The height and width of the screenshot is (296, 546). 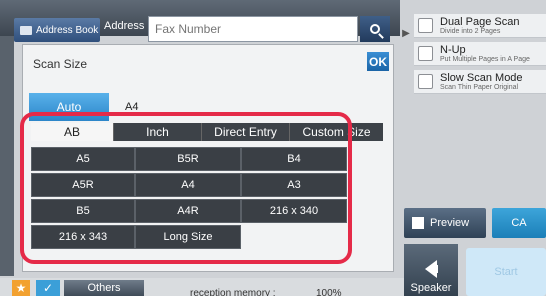 I want to click on left-strip, so click(x=7, y=156).